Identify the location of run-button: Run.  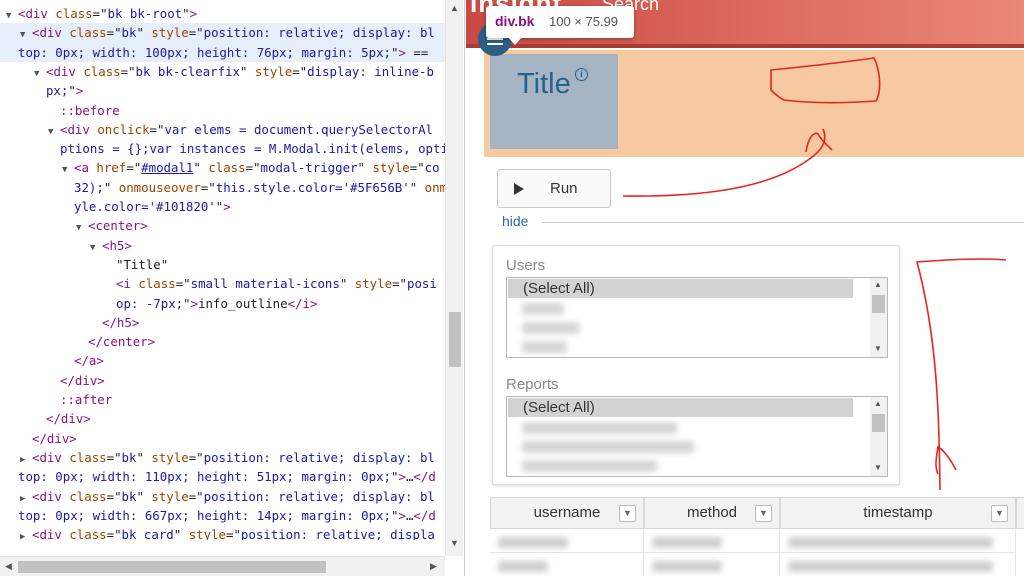
(554, 188).